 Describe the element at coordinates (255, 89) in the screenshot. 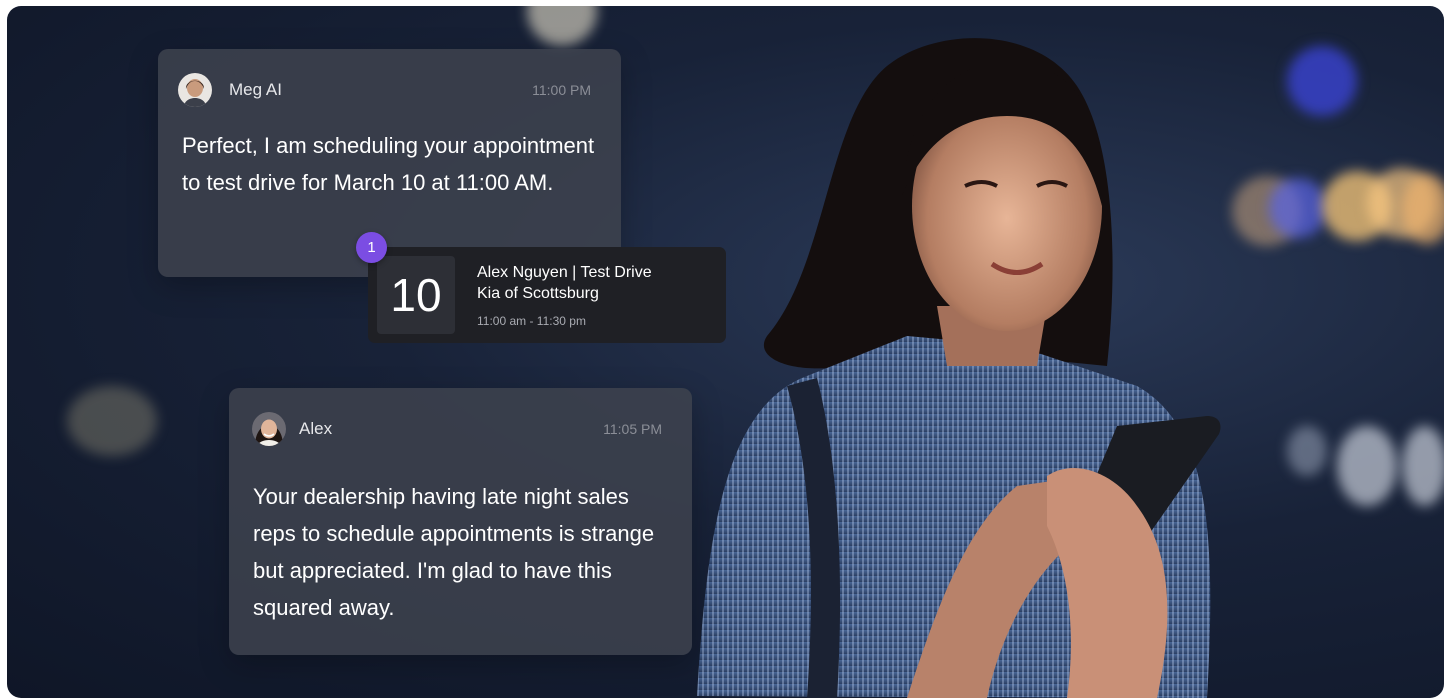

I see `sender-name: Meg AI` at that location.